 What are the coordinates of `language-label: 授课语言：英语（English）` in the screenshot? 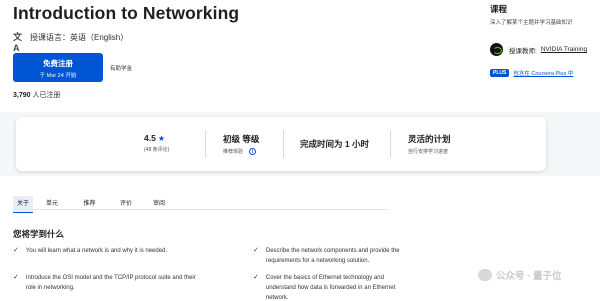 It's located at (79, 37).